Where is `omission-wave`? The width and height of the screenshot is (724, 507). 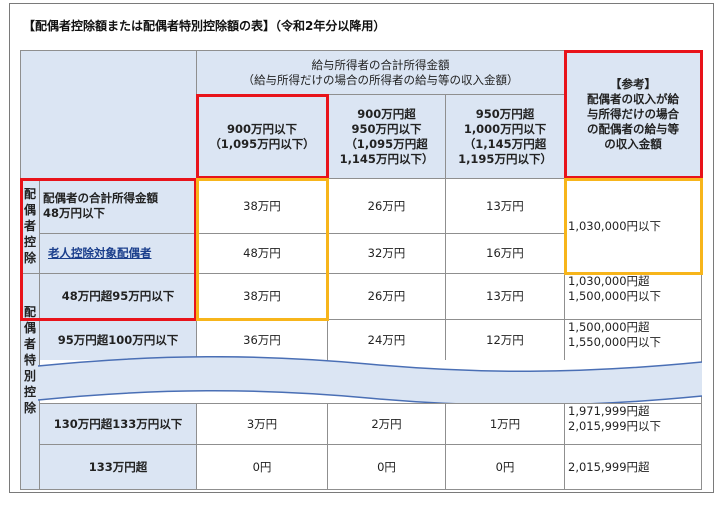 omission-wave is located at coordinates (370, 381).